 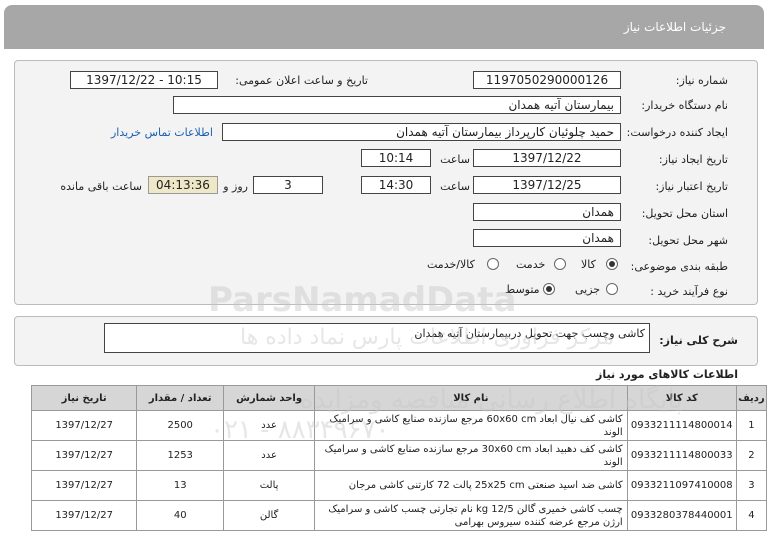 I want to click on col-name: نام کالا, so click(x=471, y=398).